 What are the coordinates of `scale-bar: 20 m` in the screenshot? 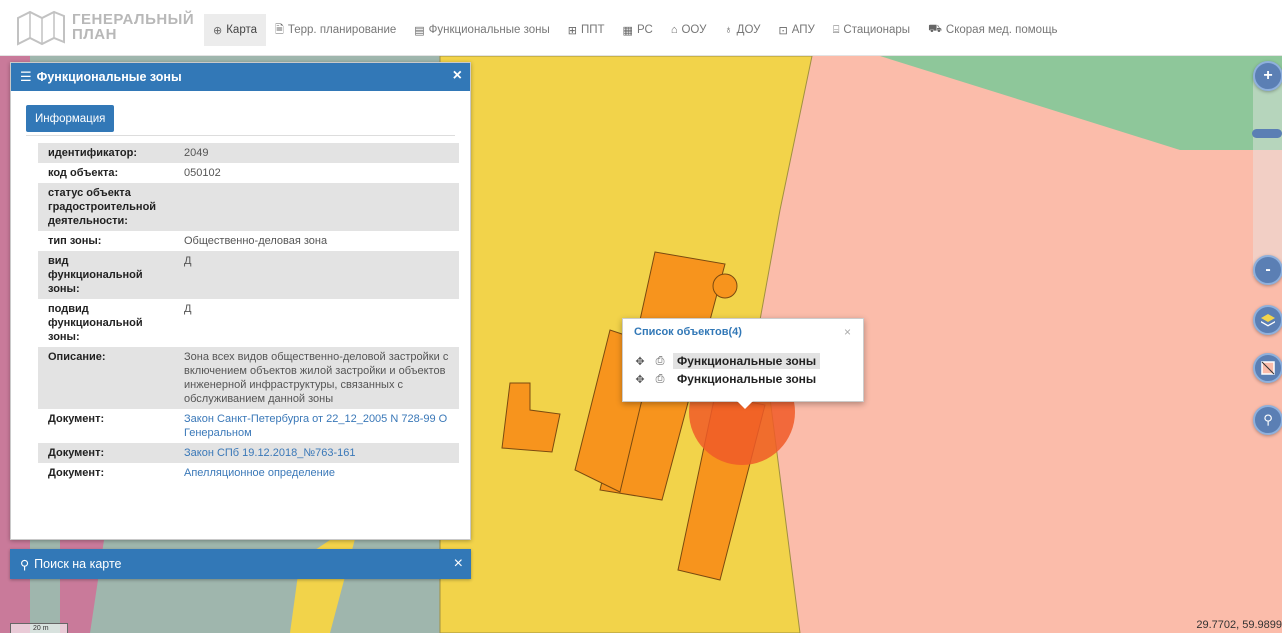 It's located at (39, 628).